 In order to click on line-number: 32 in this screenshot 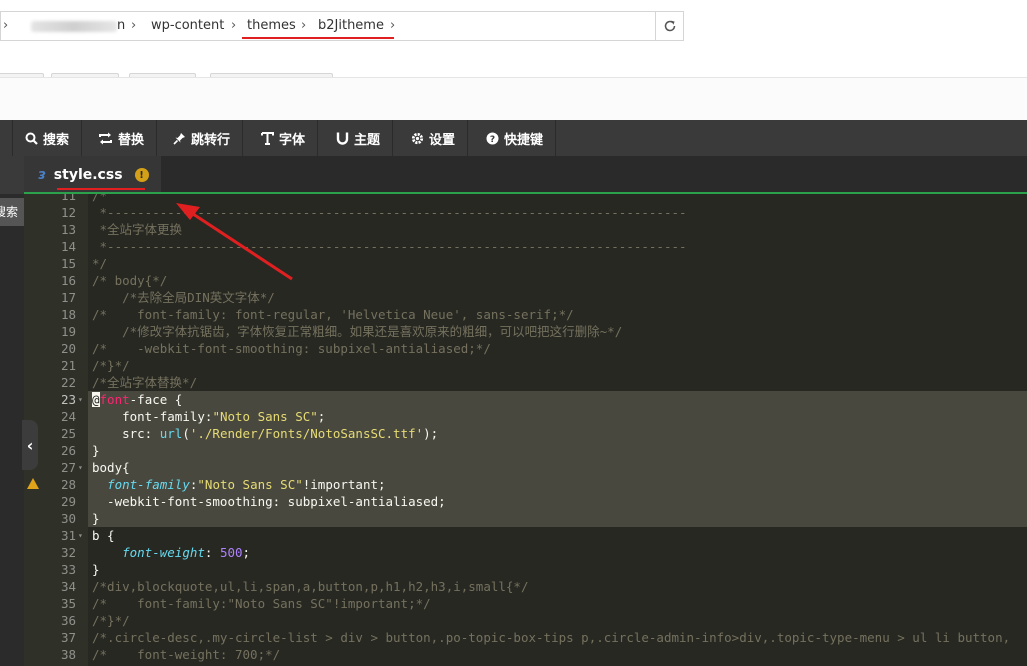, I will do `click(68, 552)`.